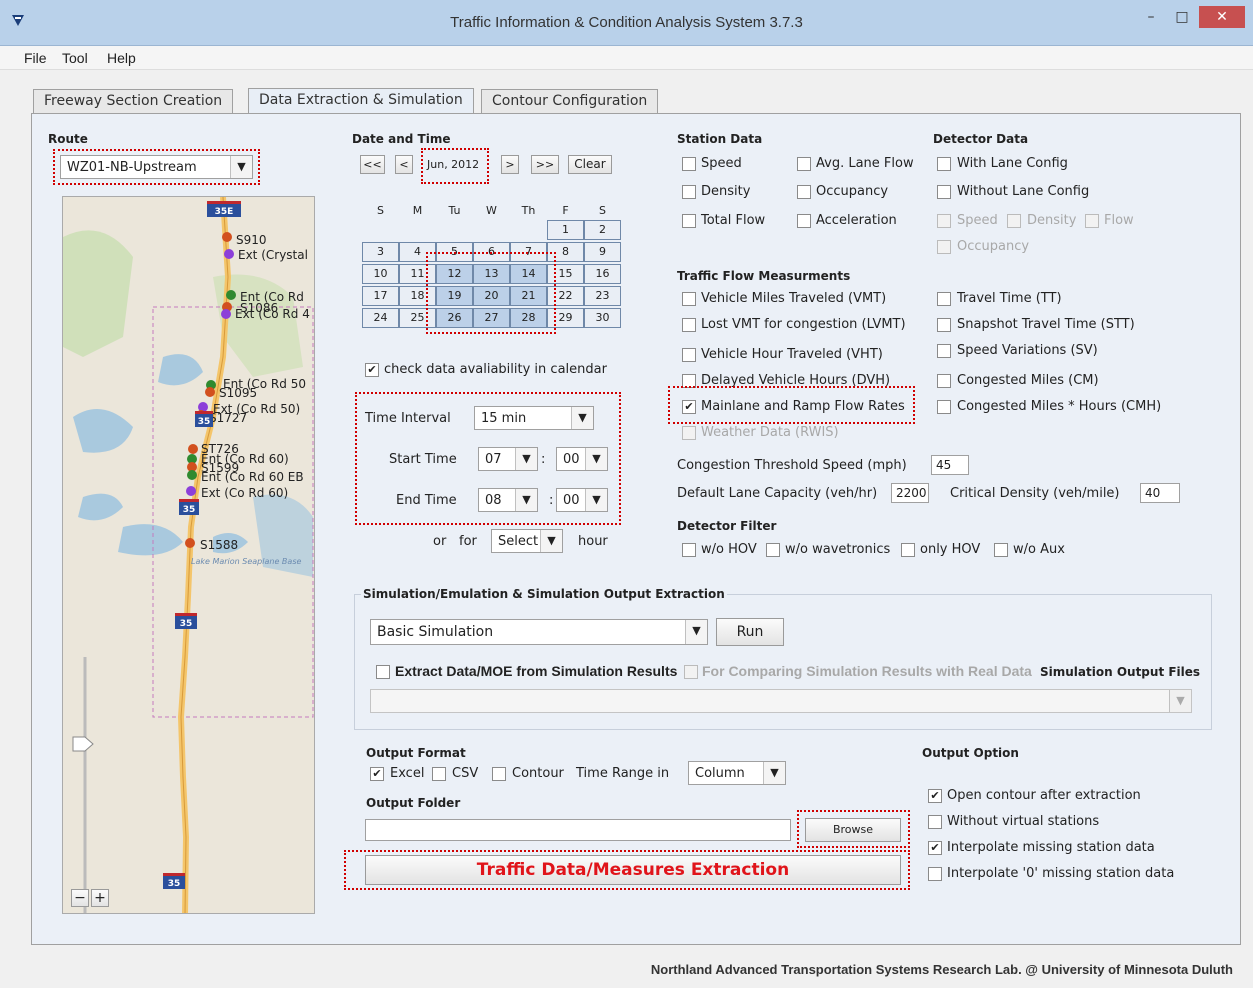  Describe the element at coordinates (534, 418) in the screenshot. I see `time-interval-select: 15 min ▼` at that location.